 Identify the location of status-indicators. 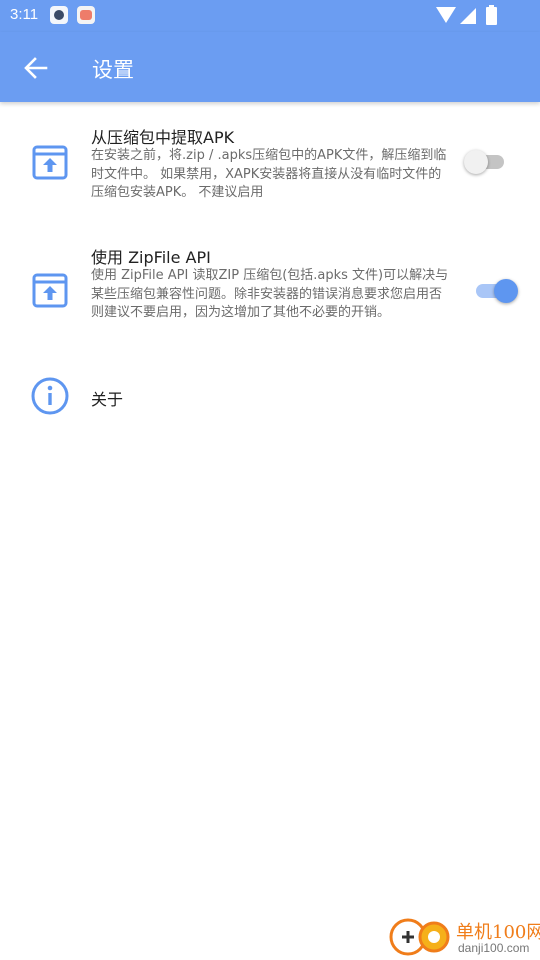
(471, 15).